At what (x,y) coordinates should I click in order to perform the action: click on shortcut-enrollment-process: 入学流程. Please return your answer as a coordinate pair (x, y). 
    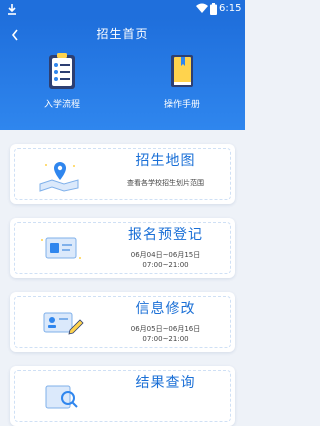
    Looking at the image, I should click on (62, 84).